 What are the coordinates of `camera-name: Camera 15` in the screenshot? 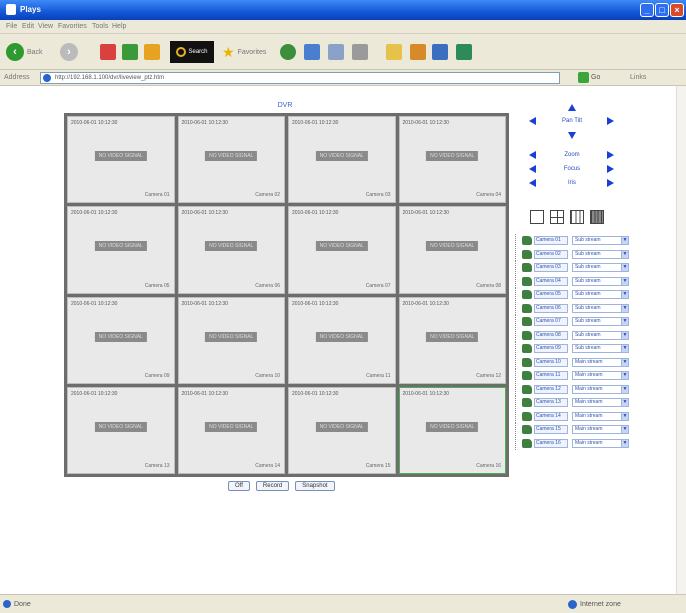 It's located at (551, 429).